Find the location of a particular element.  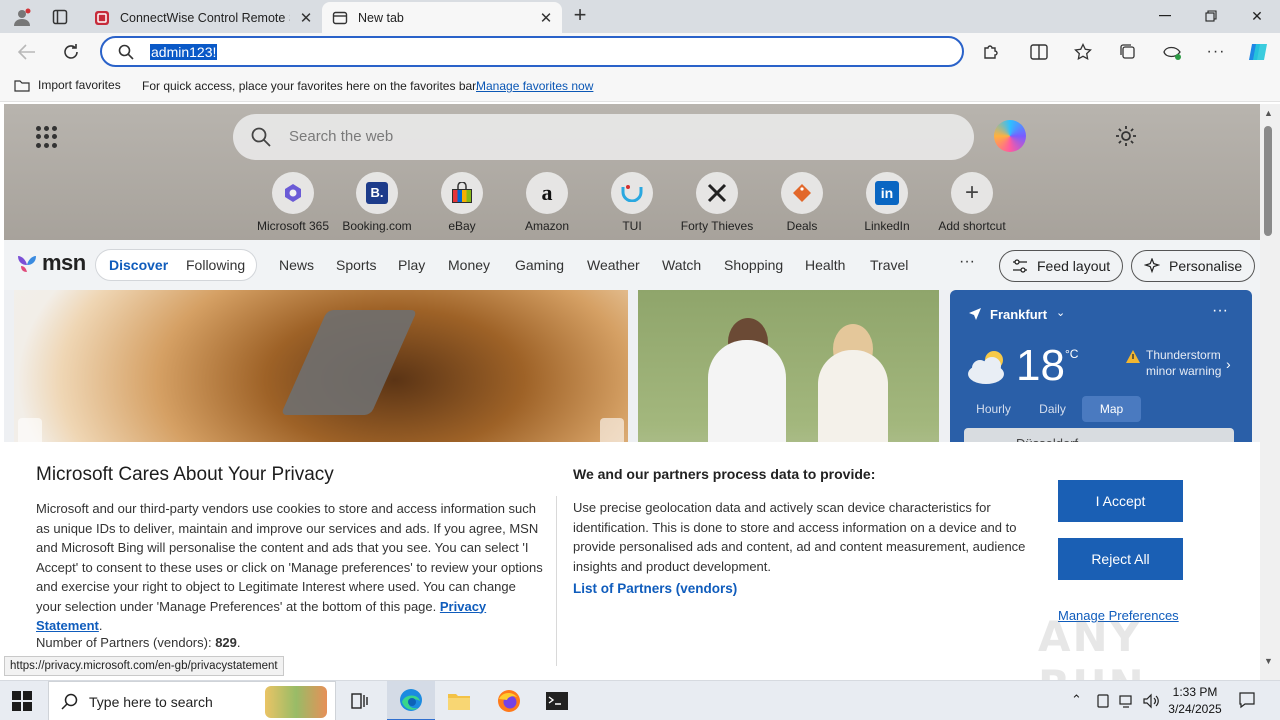

warning-icon is located at coordinates (1133, 356).